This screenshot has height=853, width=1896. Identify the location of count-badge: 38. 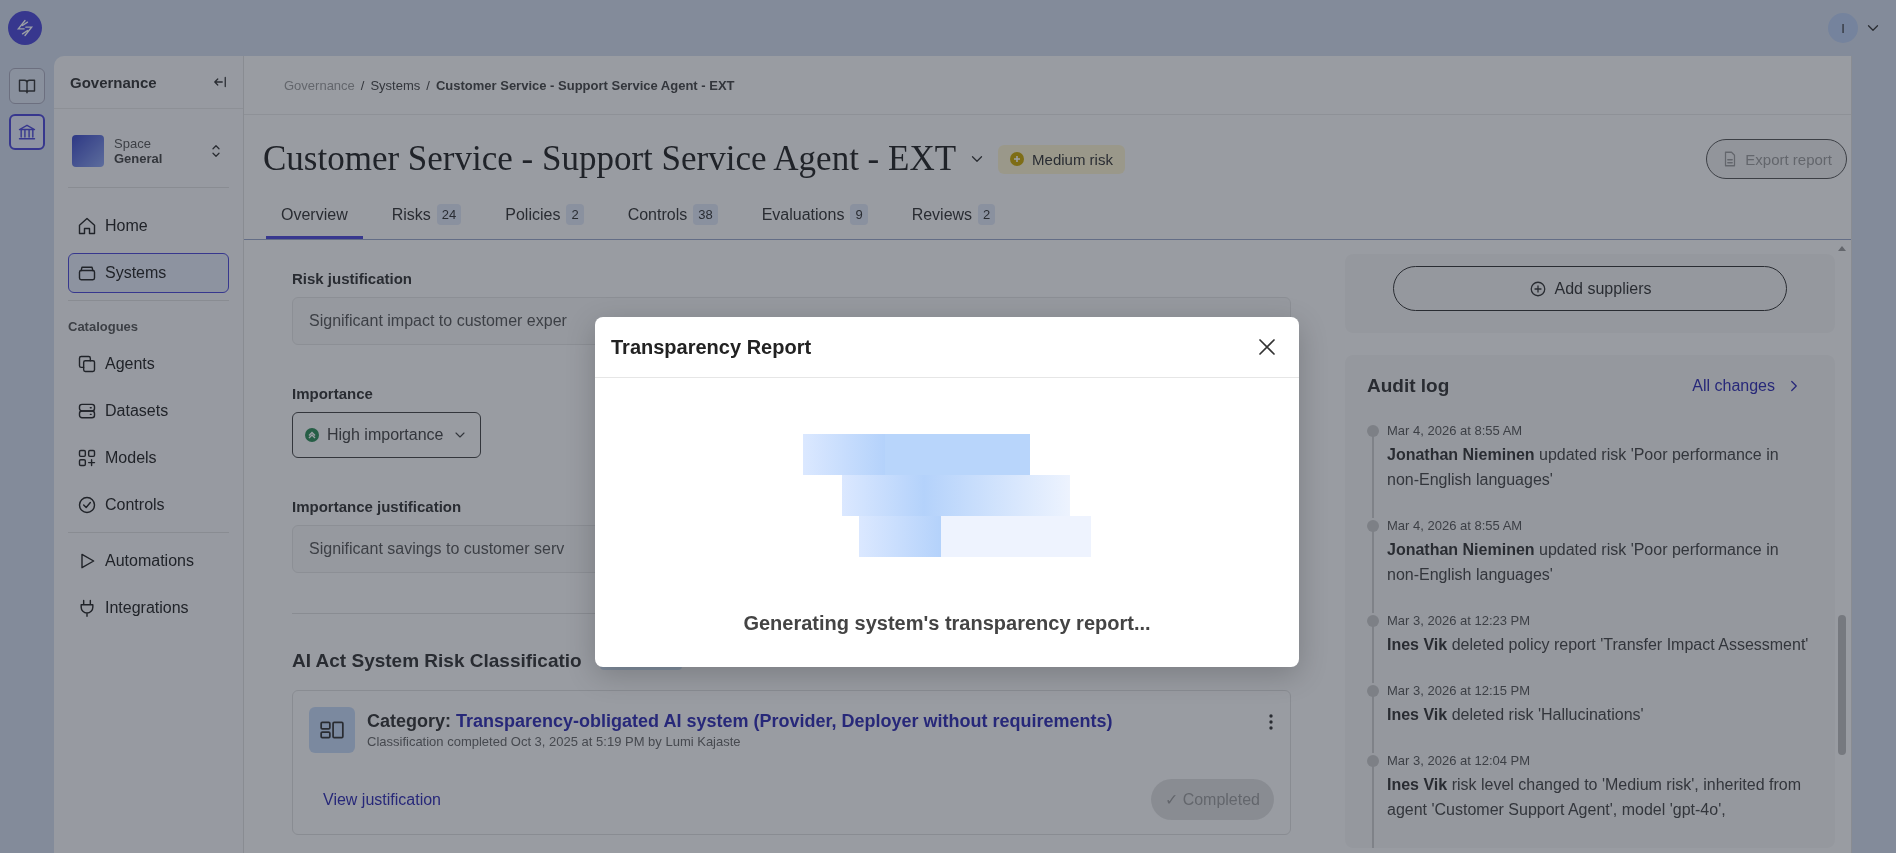
(705, 214).